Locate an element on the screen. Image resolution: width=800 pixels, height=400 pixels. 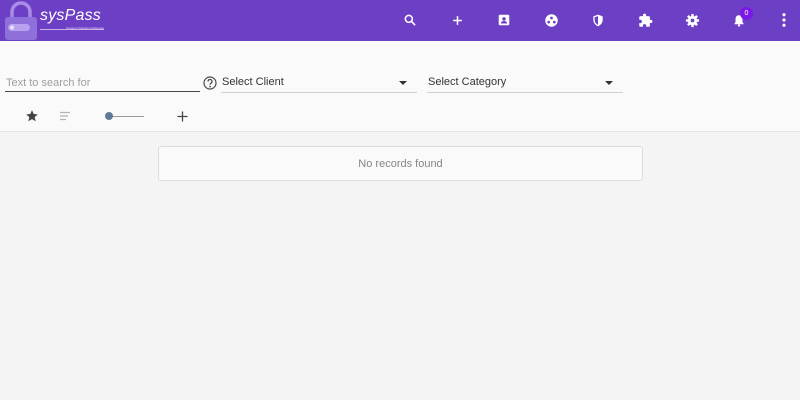
settings-icon is located at coordinates (692, 20).